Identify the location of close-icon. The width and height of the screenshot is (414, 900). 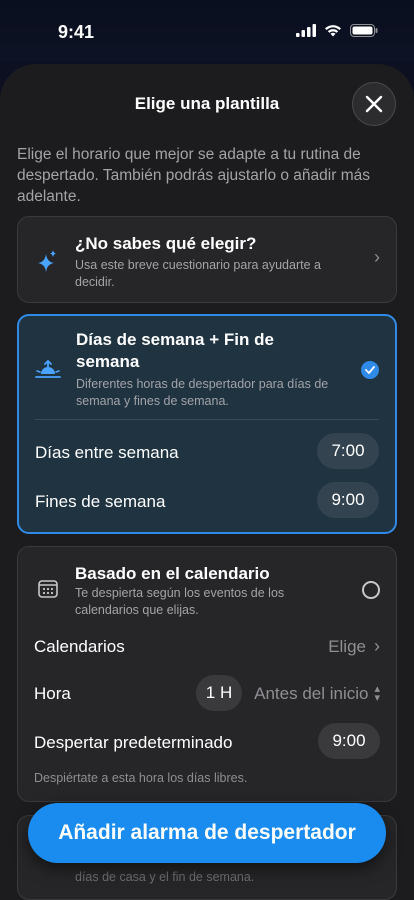
(374, 104).